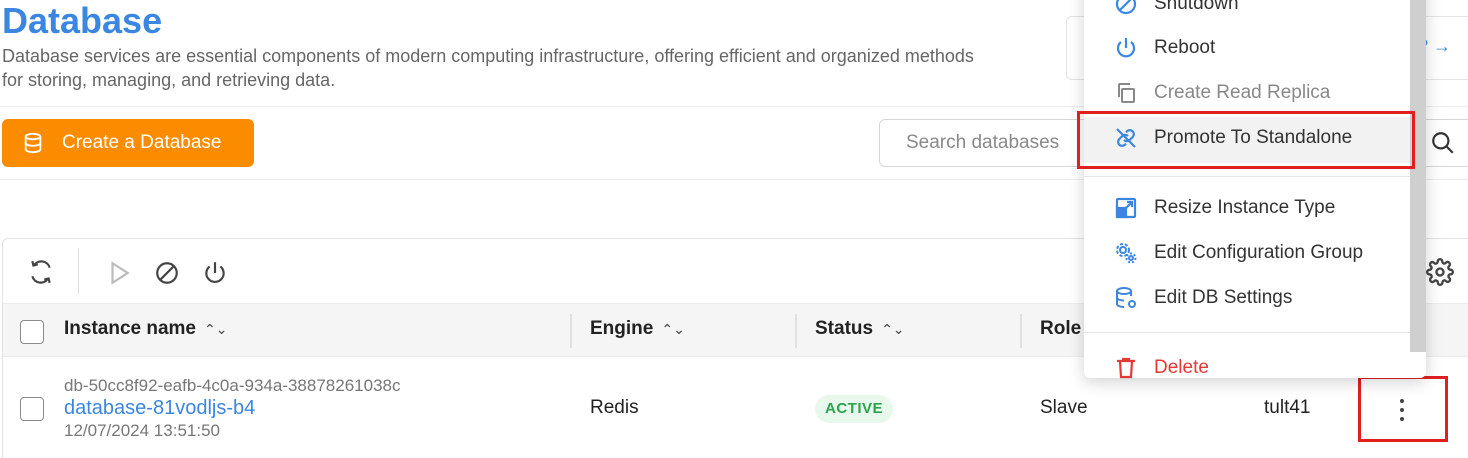  Describe the element at coordinates (1126, 253) in the screenshot. I see `gears-icon` at that location.